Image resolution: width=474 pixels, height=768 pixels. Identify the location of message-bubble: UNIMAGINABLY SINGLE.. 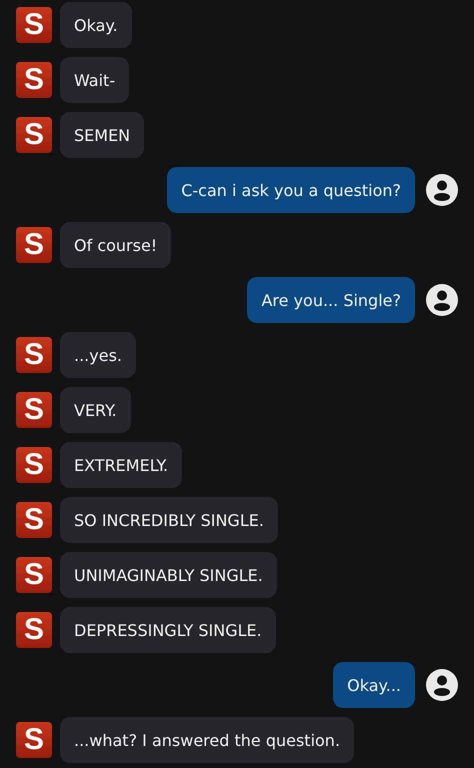
(168, 575).